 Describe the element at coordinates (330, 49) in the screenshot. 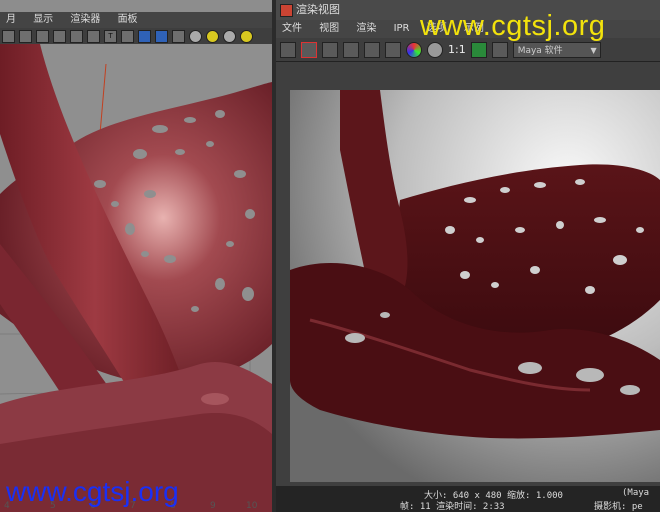

I see `snapshot-icon` at that location.